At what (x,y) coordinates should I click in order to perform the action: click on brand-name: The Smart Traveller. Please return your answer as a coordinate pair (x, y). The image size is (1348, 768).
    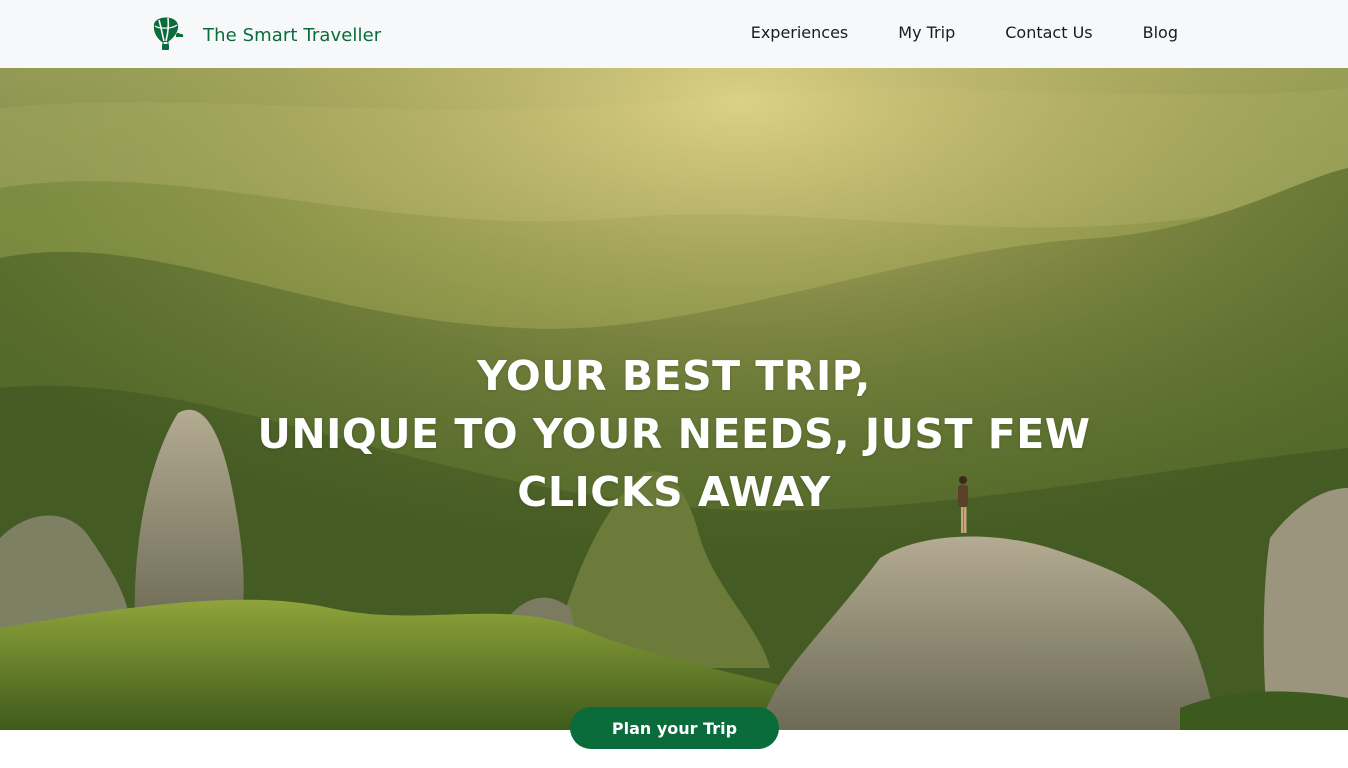
    Looking at the image, I should click on (292, 35).